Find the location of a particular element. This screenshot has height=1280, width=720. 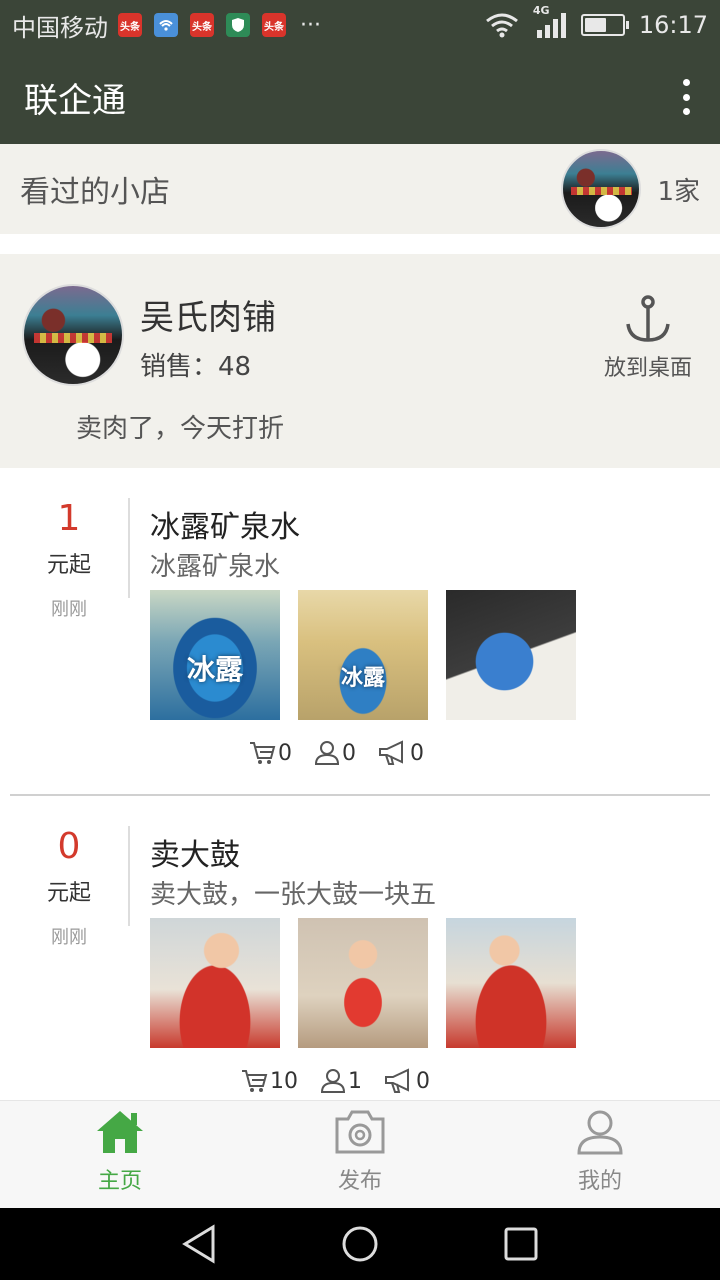

bottom-navigation: 主页 发布 我的 is located at coordinates (360, 1154).